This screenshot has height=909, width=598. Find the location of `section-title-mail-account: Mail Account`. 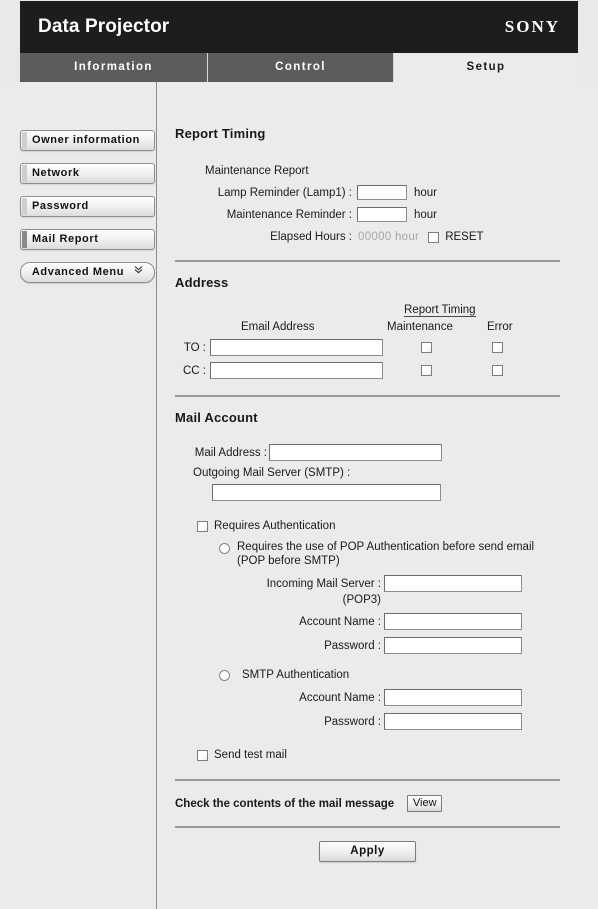

section-title-mail-account: Mail Account is located at coordinates (216, 417).